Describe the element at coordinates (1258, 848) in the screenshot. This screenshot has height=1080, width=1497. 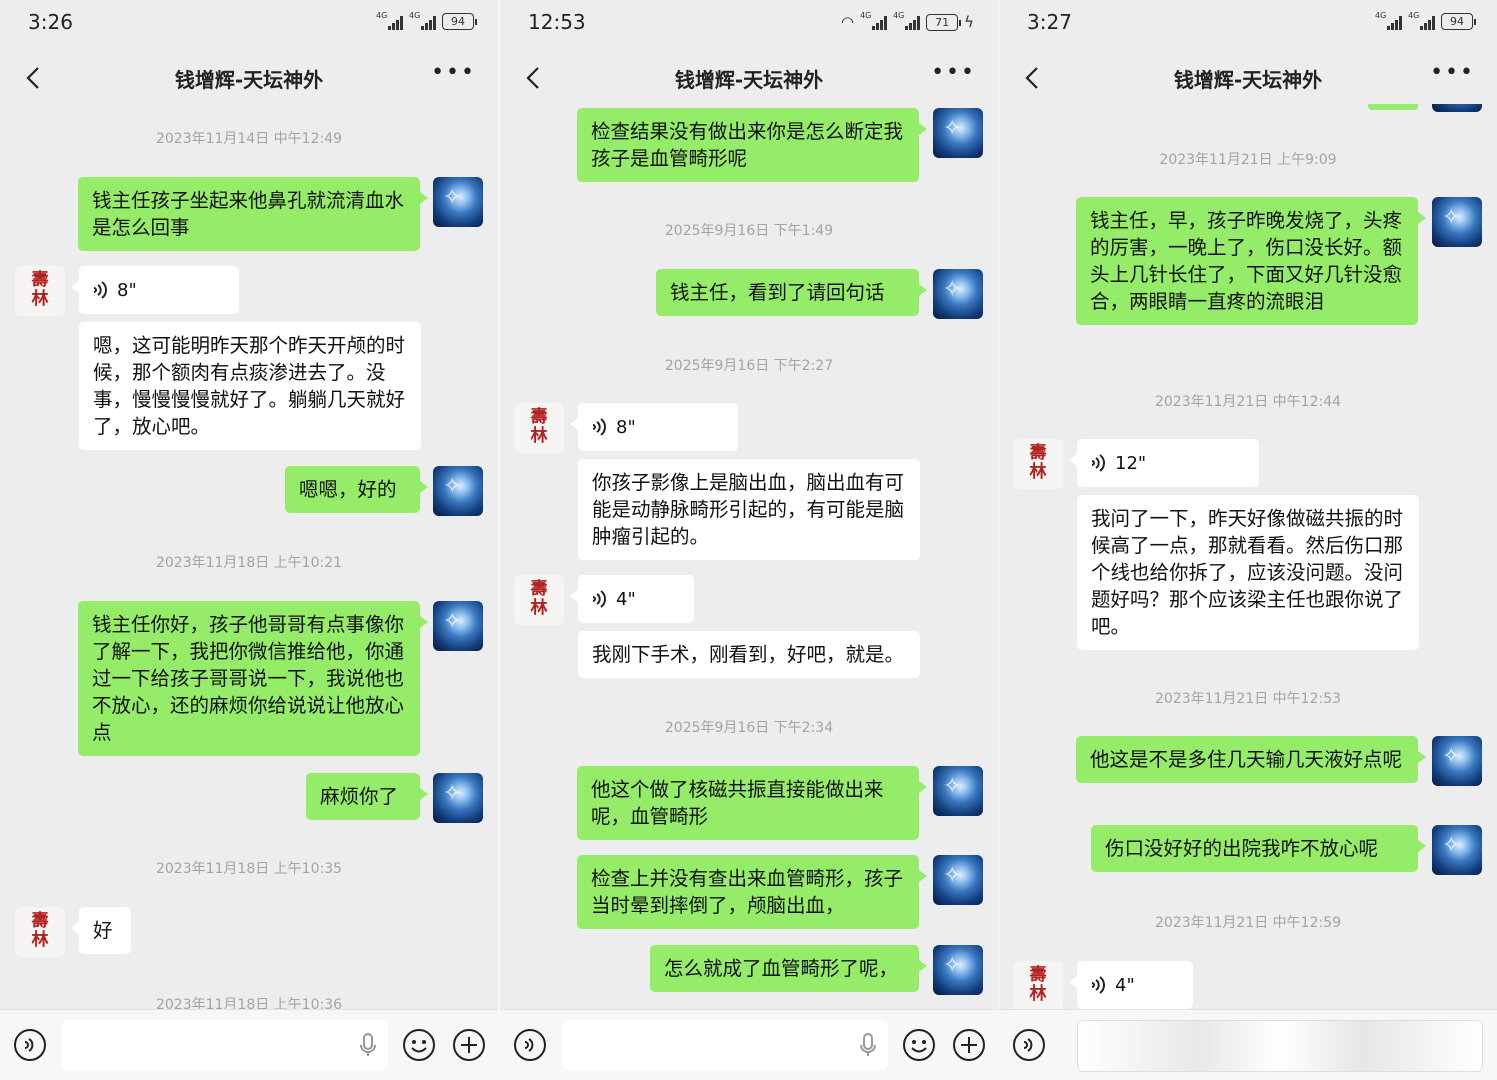
I see `message-bubble-sent: 伤口没好好的出院我咋不放心呢` at that location.